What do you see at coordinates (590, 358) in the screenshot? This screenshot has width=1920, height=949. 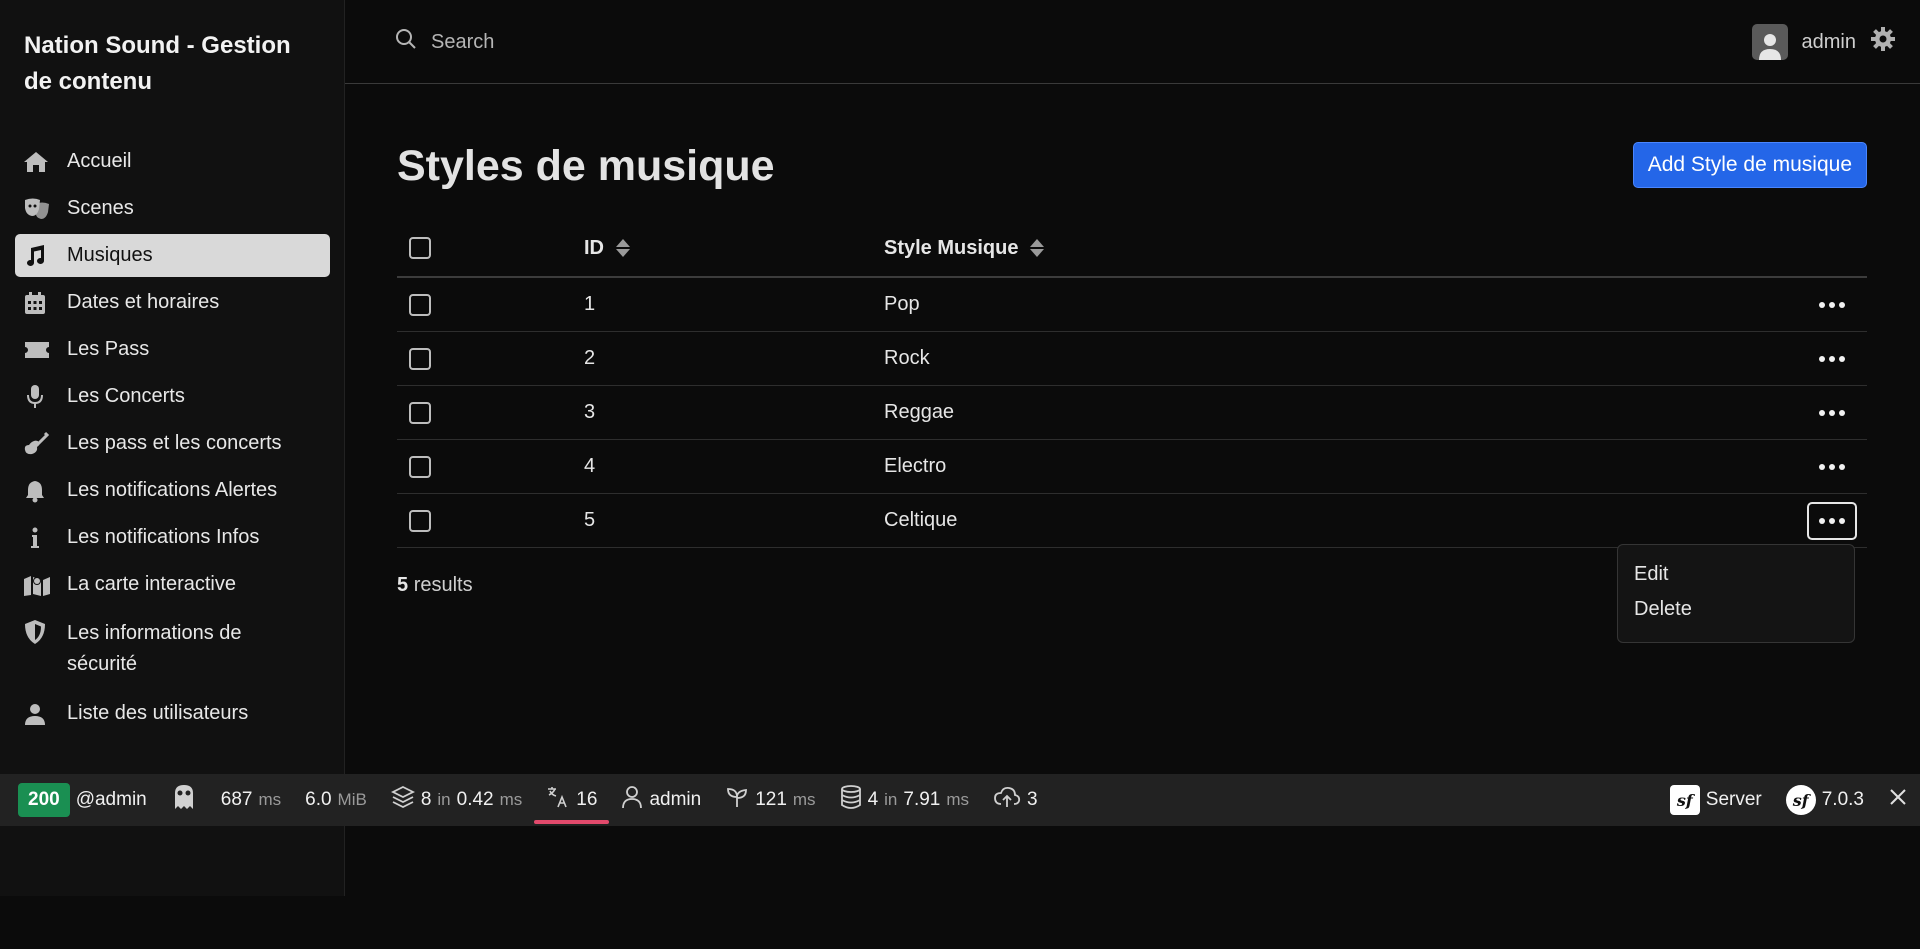 I see `cell-id: 2` at bounding box center [590, 358].